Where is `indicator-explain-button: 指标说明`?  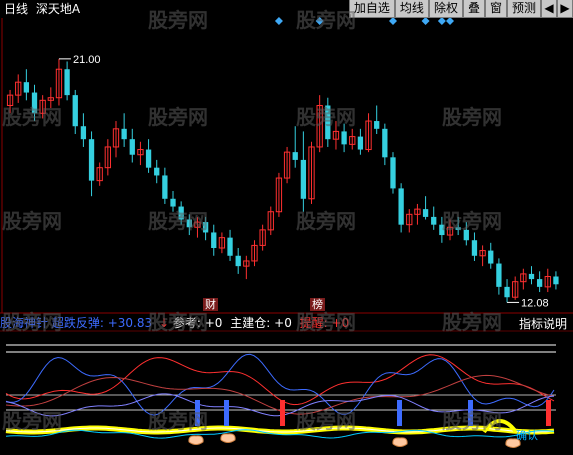 indicator-explain-button: 指标说明 is located at coordinates (543, 324).